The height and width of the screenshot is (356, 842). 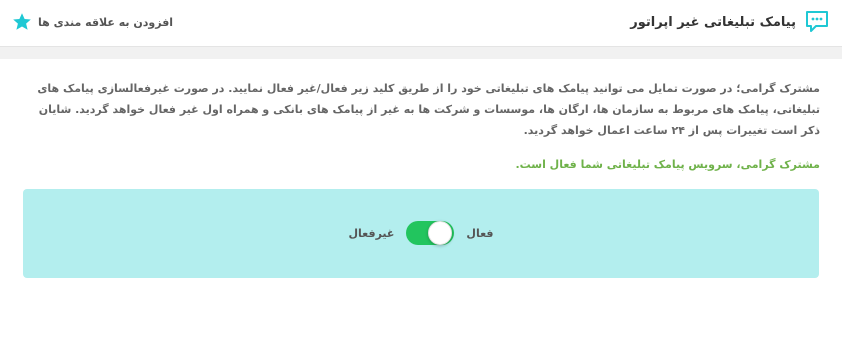 I want to click on chat-bubble-icon, so click(x=817, y=22).